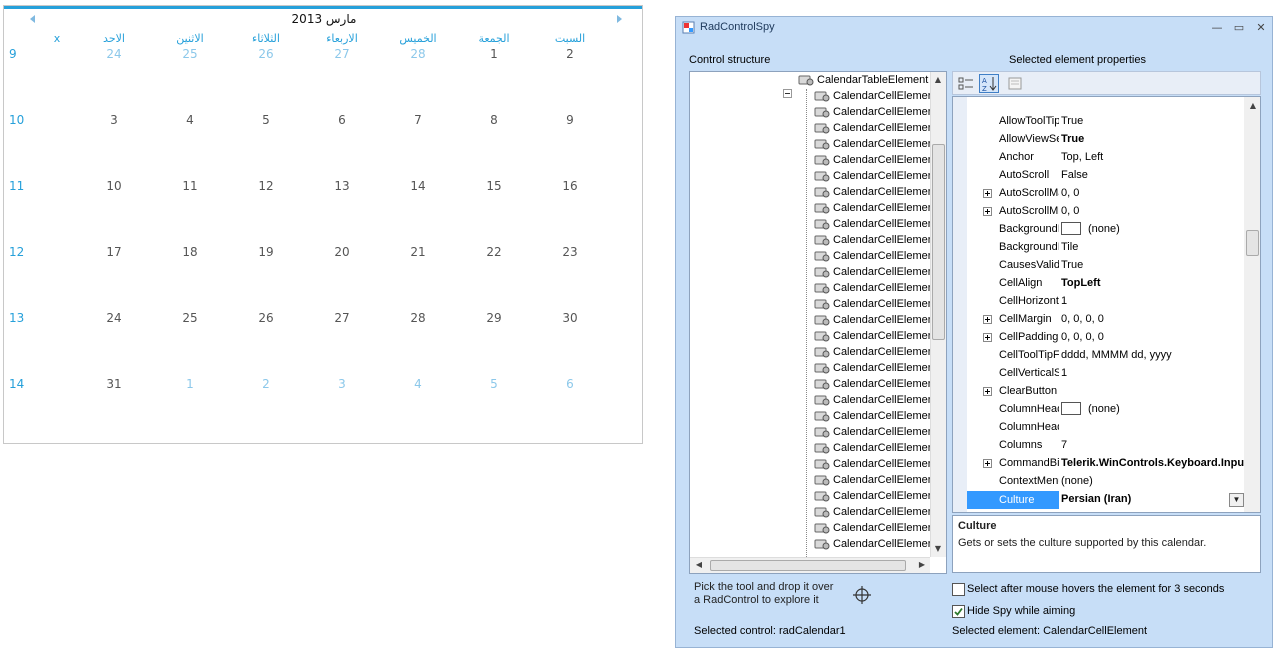  Describe the element at coordinates (190, 120) in the screenshot. I see `calendar-day-cell: 4` at that location.